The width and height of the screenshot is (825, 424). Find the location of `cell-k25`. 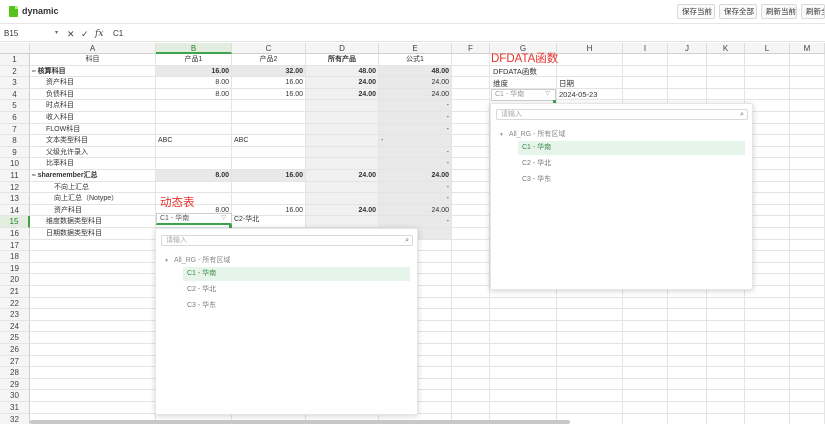

cell-k25 is located at coordinates (726, 338).